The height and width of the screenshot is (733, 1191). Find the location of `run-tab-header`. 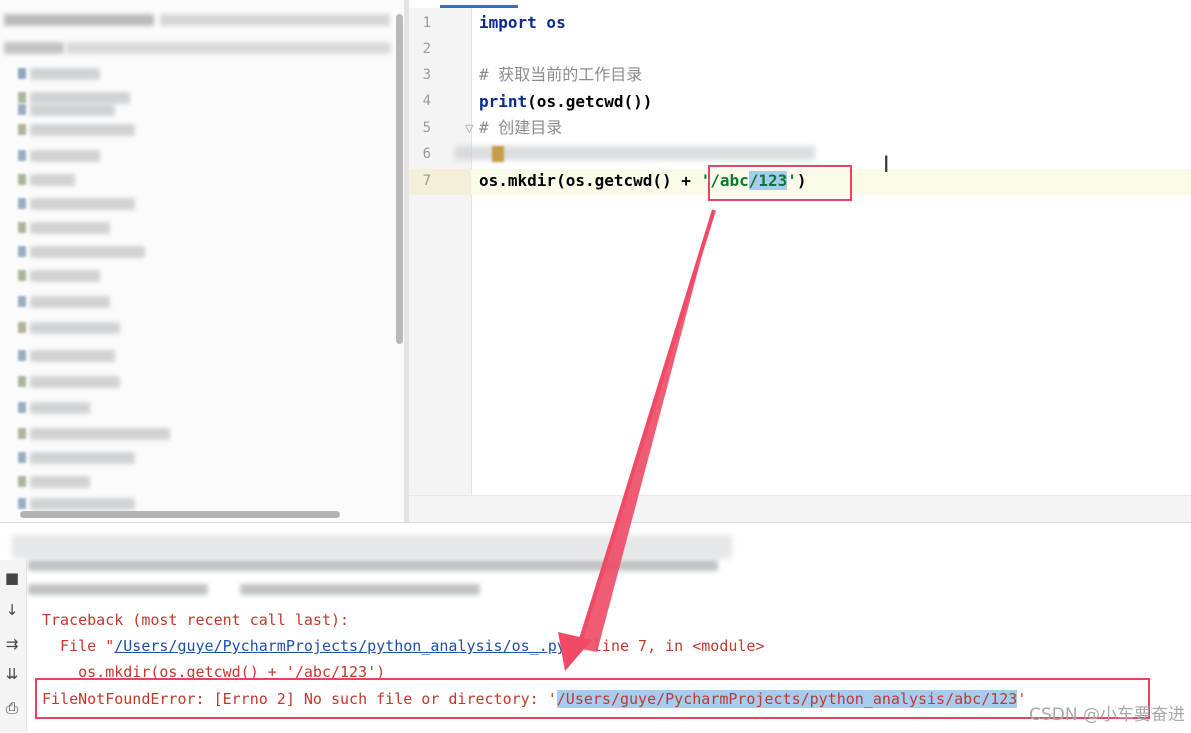

run-tab-header is located at coordinates (372, 547).